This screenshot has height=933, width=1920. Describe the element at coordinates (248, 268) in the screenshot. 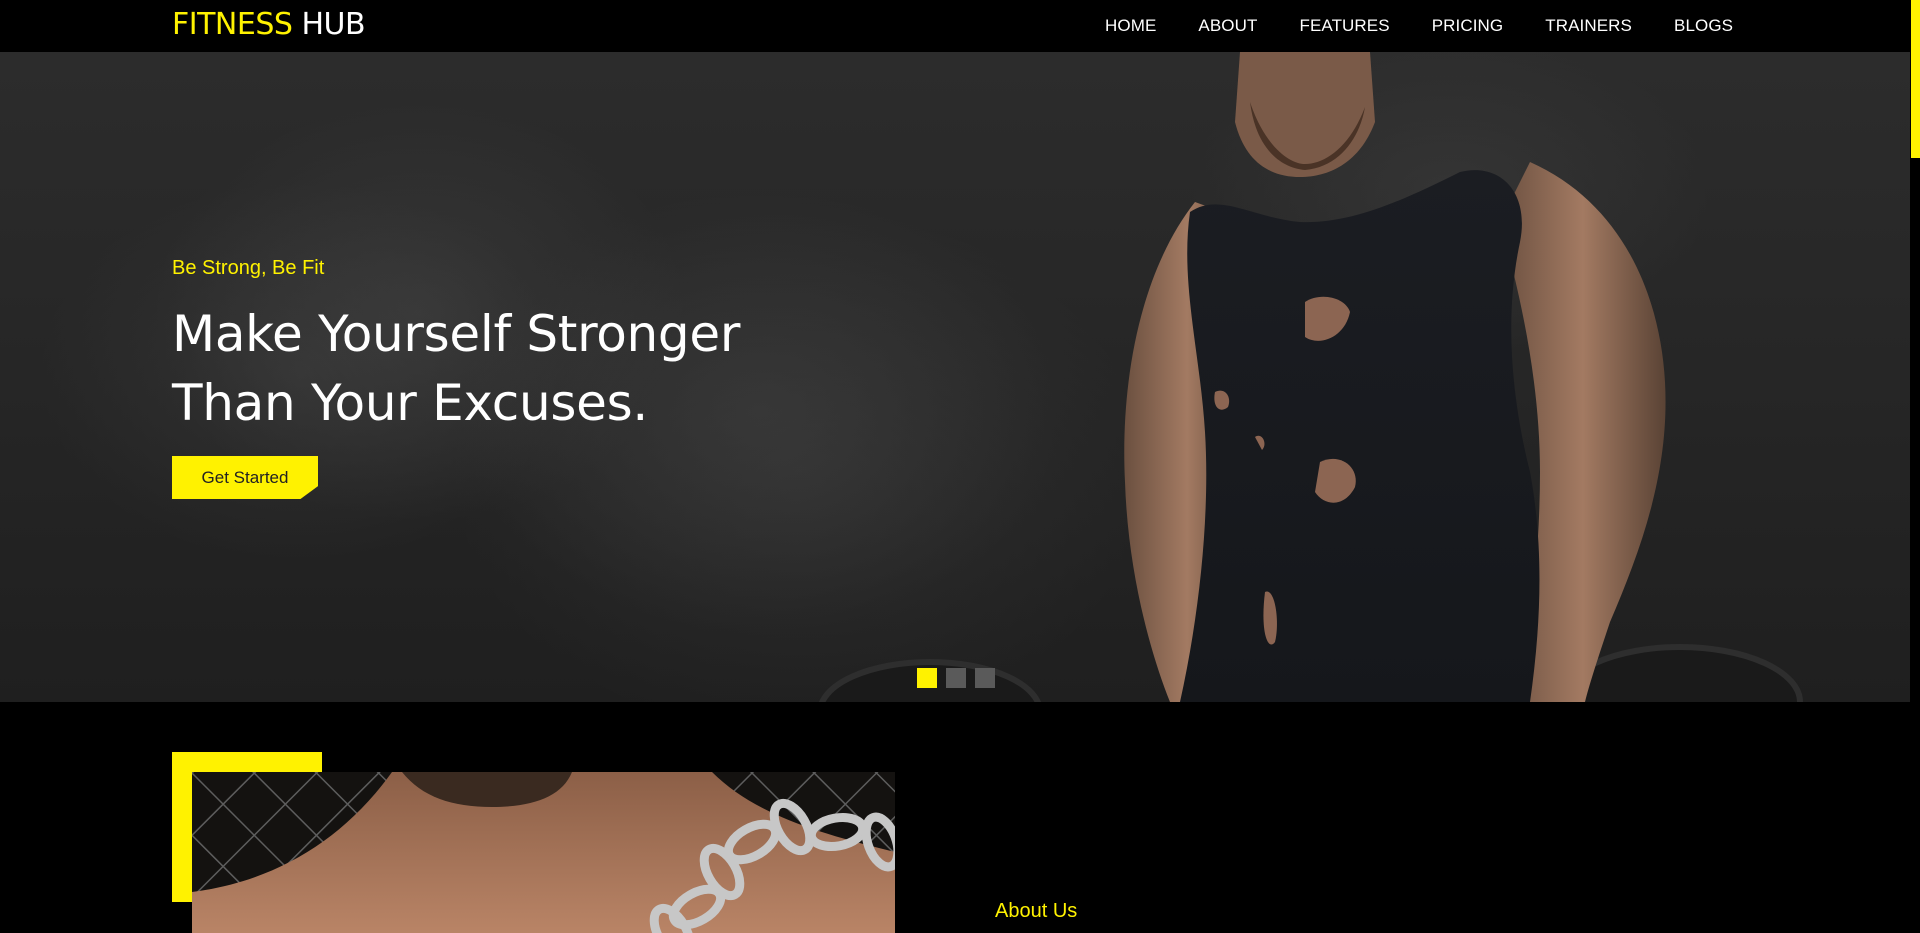

I see `hero-tagline: Be Strong, Be Fit` at that location.